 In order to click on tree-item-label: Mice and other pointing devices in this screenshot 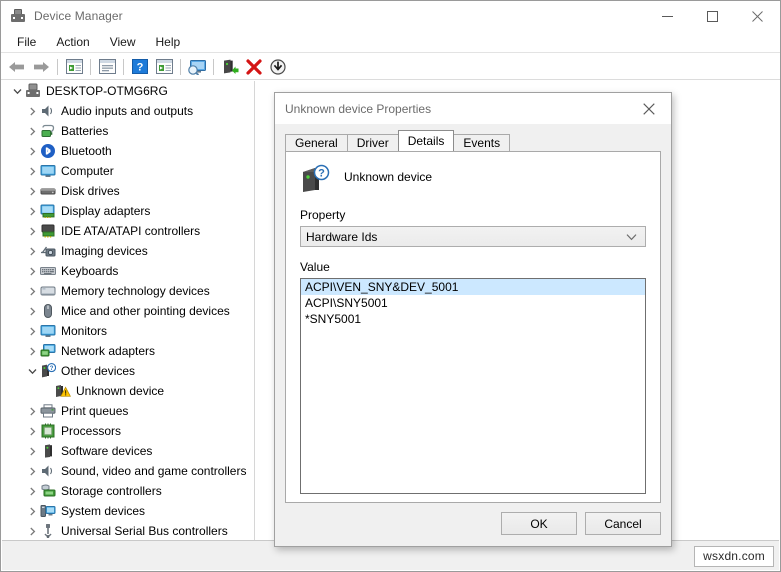, I will do `click(145, 311)`.